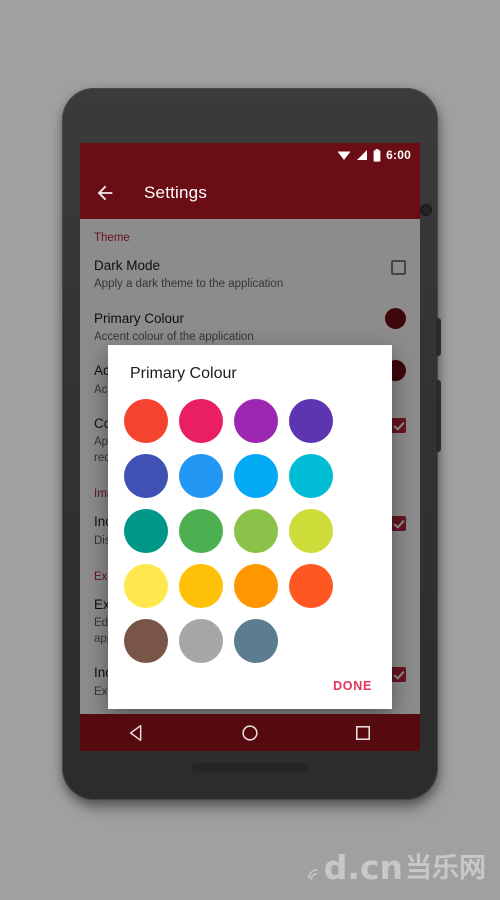 Image resolution: width=500 pixels, height=900 pixels. I want to click on colour-swatch-purple, so click(256, 421).